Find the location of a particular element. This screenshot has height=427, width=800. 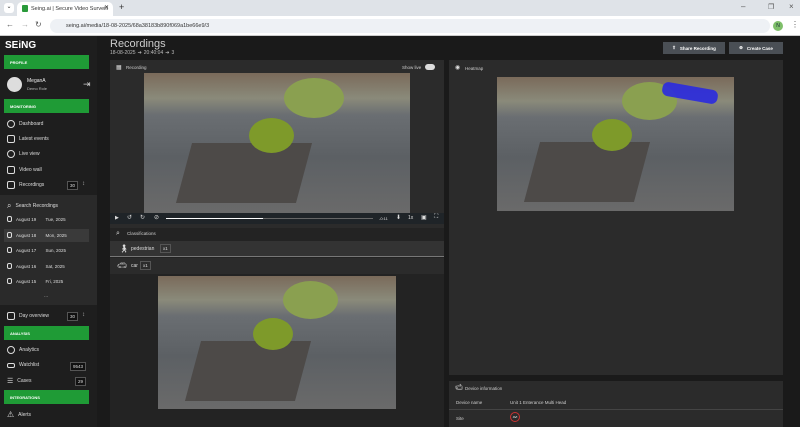

menu-icon: ⋮ is located at coordinates (795, 24).